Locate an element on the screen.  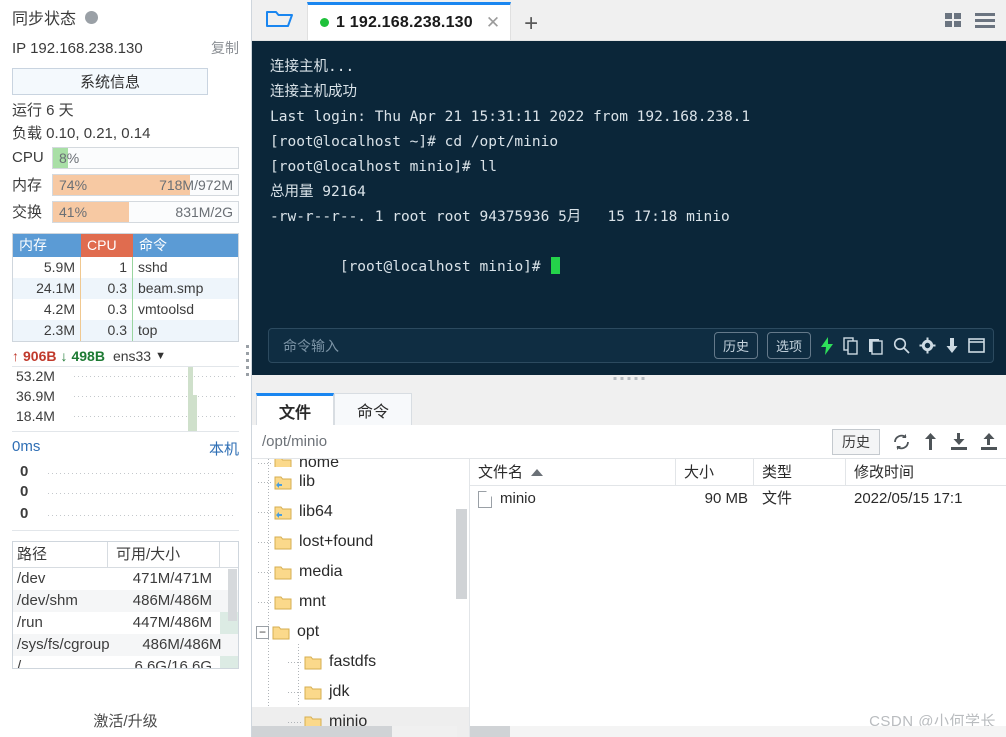
system-info-button: 系统信息 is located at coordinates (110, 81).